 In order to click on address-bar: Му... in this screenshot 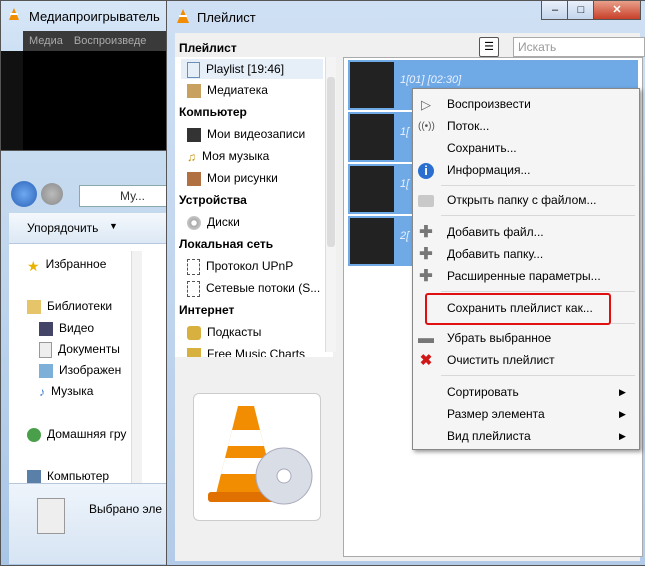, I will do `click(125, 196)`.